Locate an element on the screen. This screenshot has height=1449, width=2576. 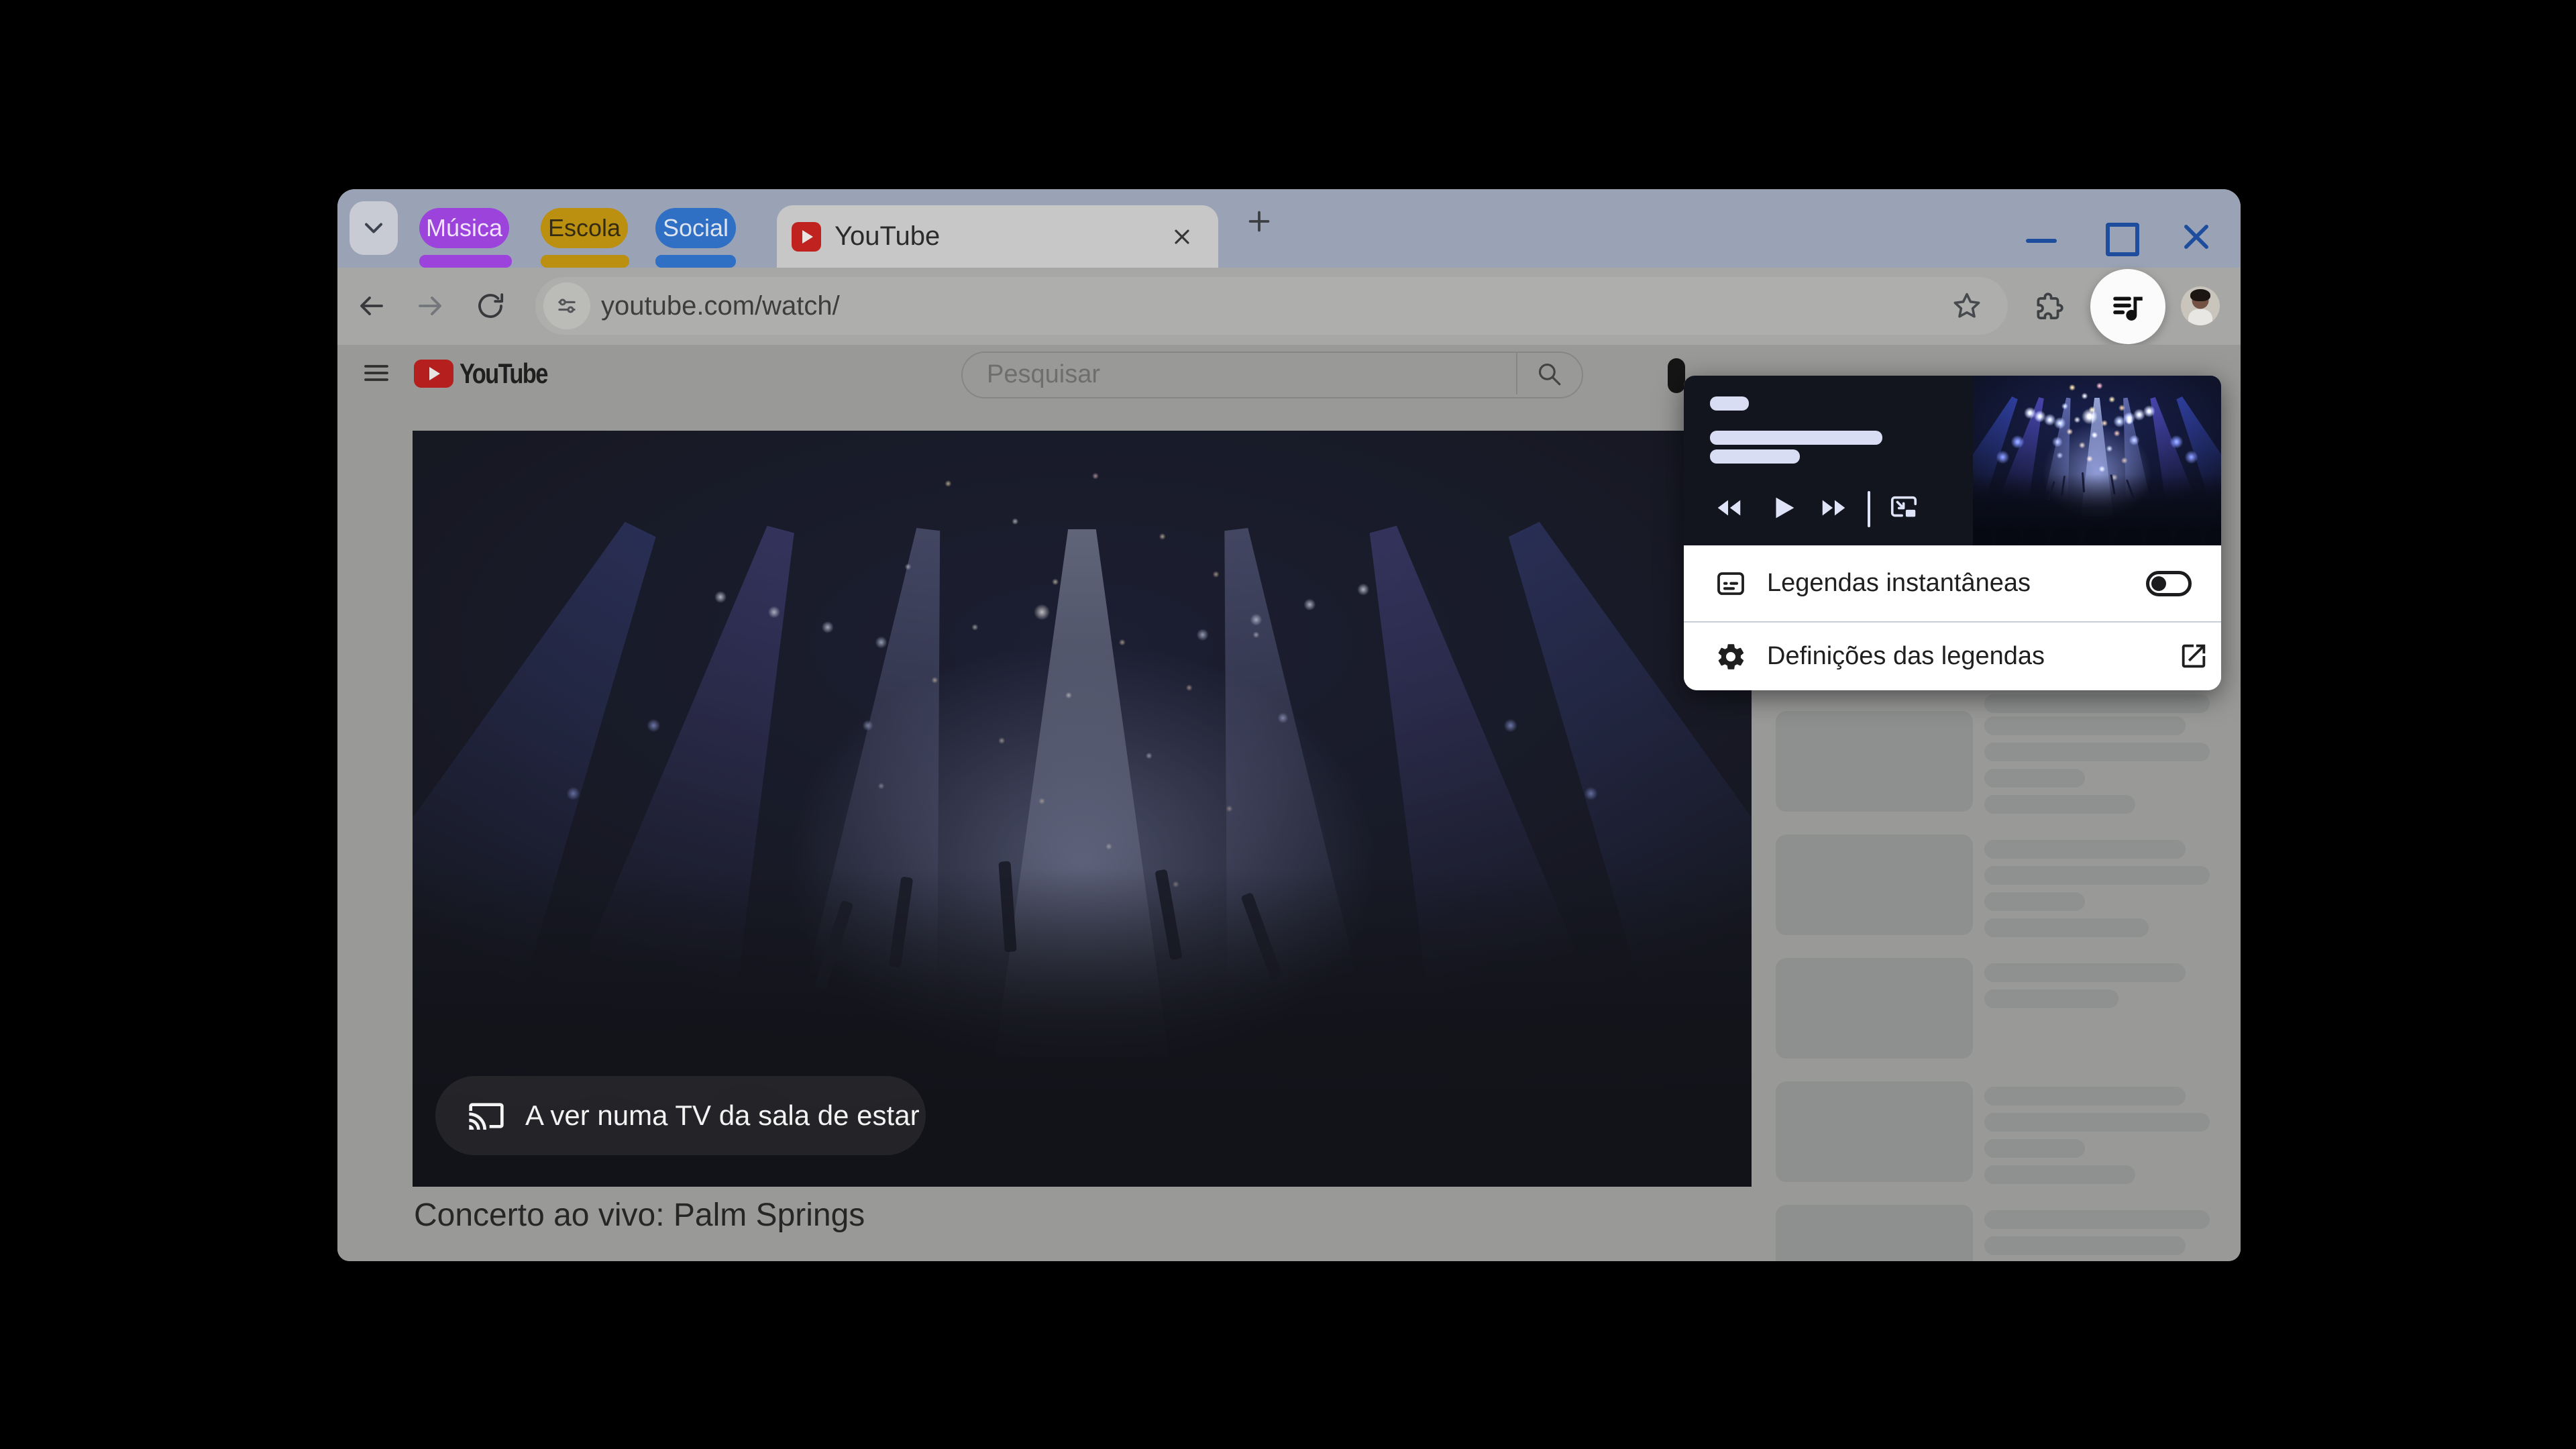
tab-search-button is located at coordinates (374, 228).